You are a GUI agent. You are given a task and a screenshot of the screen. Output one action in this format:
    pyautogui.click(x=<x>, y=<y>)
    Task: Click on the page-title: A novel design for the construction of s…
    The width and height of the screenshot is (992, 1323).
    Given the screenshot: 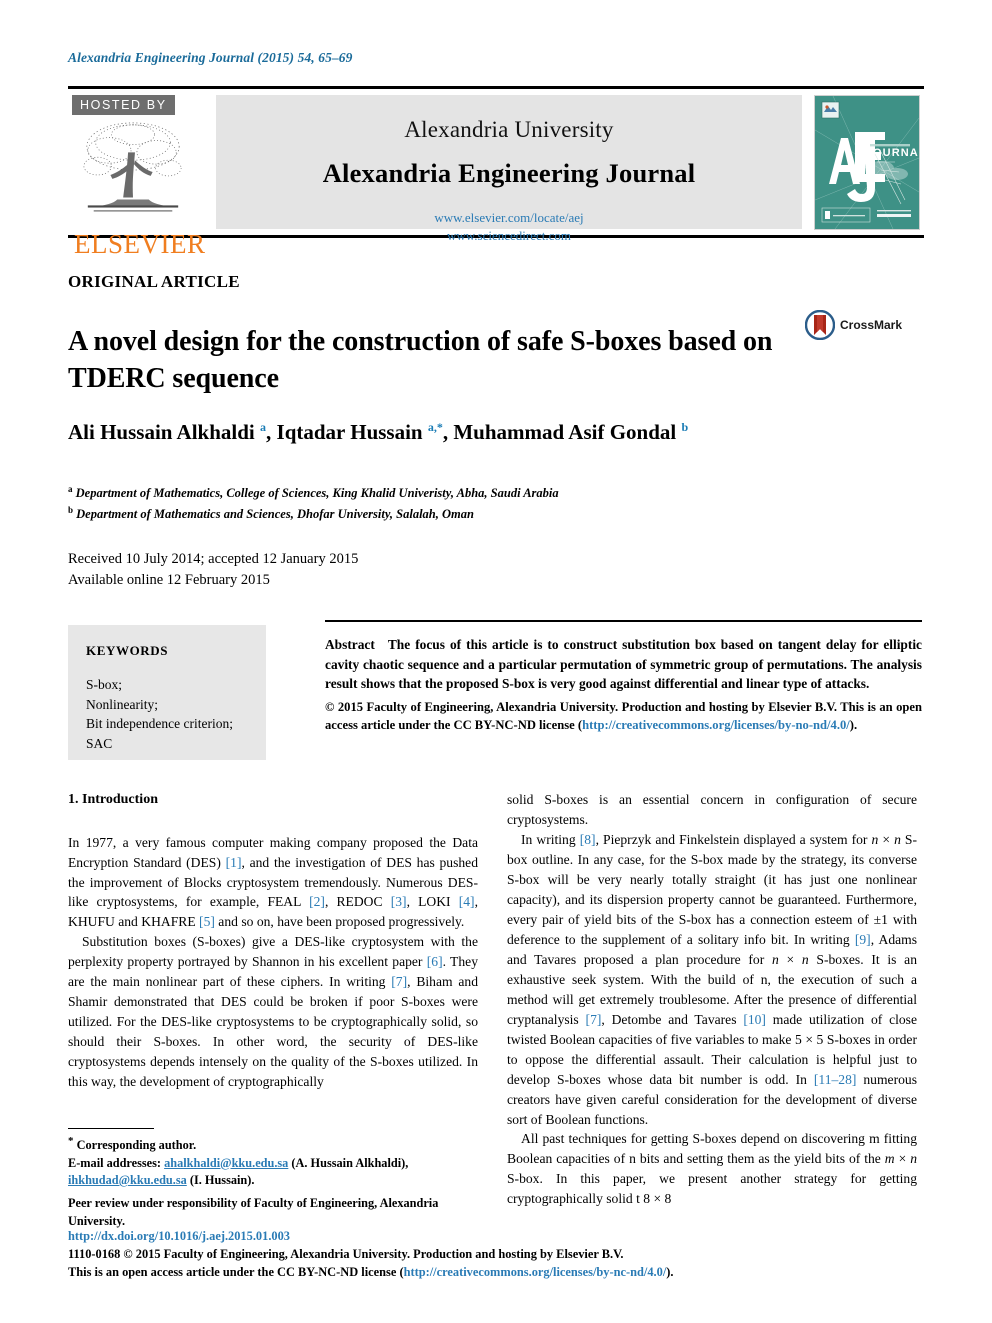 What is the action you would take?
    pyautogui.click(x=420, y=359)
    